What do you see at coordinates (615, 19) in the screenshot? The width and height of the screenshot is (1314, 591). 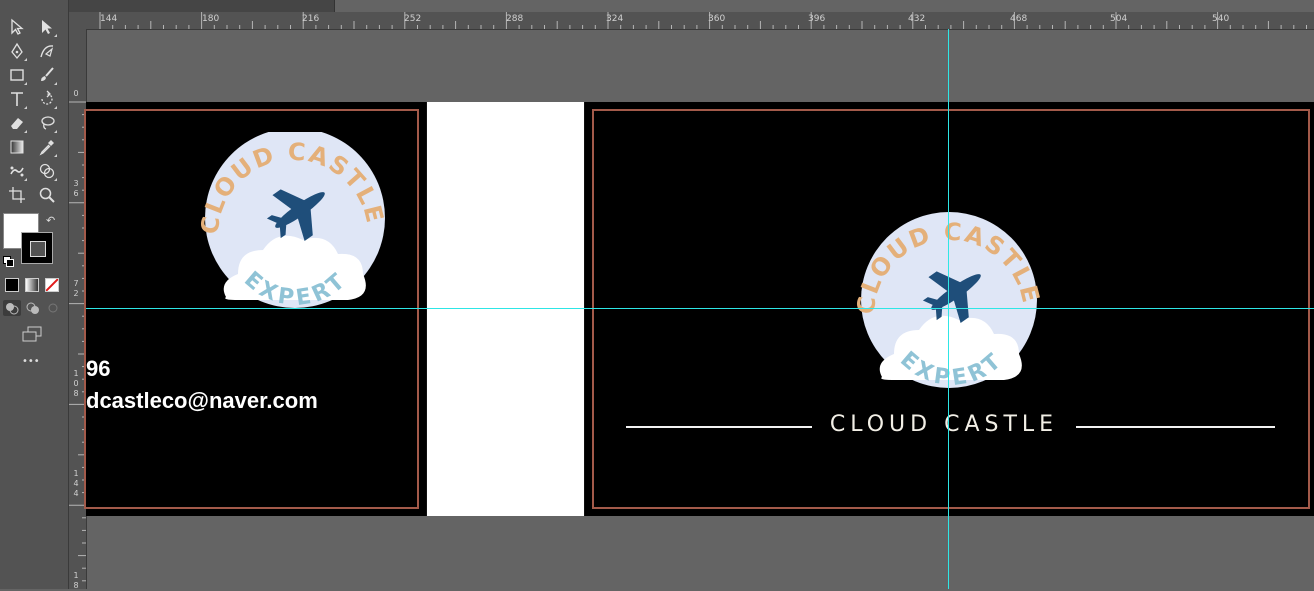 I see `ruler-label: 324` at bounding box center [615, 19].